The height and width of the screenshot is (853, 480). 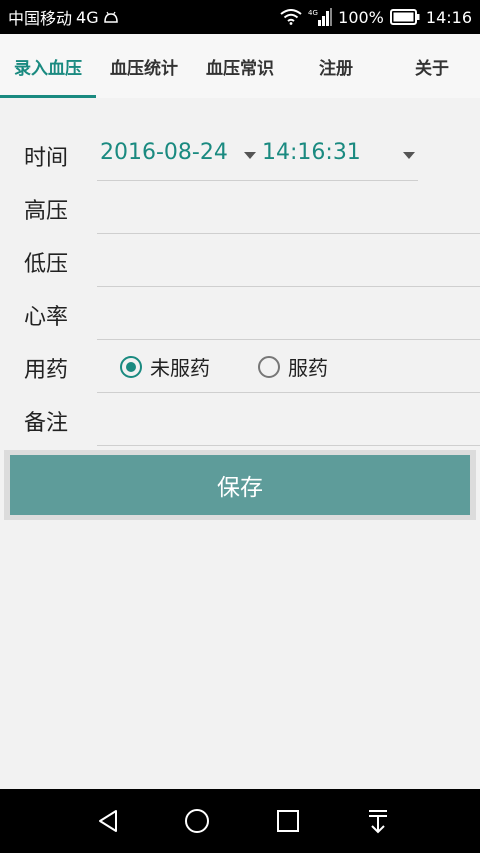 I want to click on note-label: 备注, so click(x=46, y=423).